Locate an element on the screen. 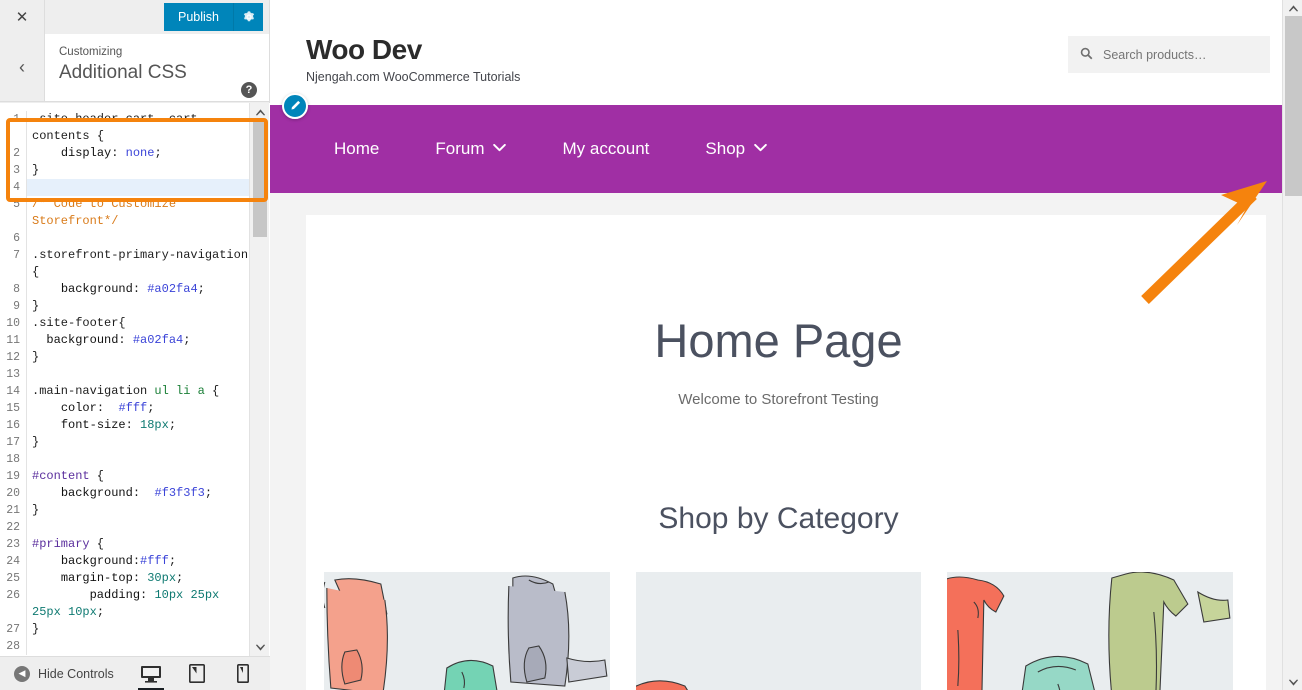 This screenshot has width=1302, height=690. help-icon: ? is located at coordinates (249, 90).